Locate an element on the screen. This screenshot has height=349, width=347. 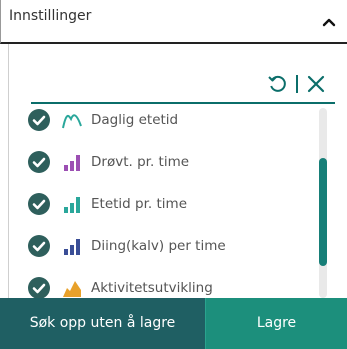
area-chart-icon is located at coordinates (72, 289).